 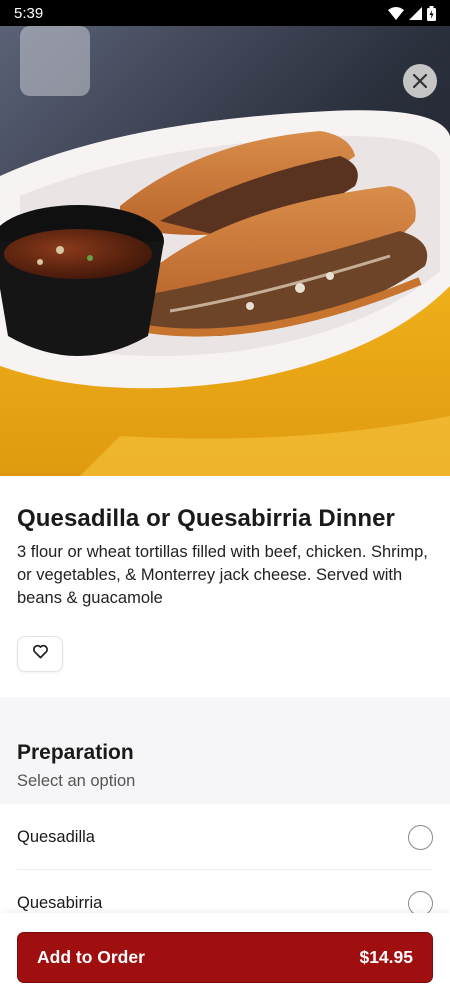 I want to click on cellular-signal-icon, so click(x=415, y=13).